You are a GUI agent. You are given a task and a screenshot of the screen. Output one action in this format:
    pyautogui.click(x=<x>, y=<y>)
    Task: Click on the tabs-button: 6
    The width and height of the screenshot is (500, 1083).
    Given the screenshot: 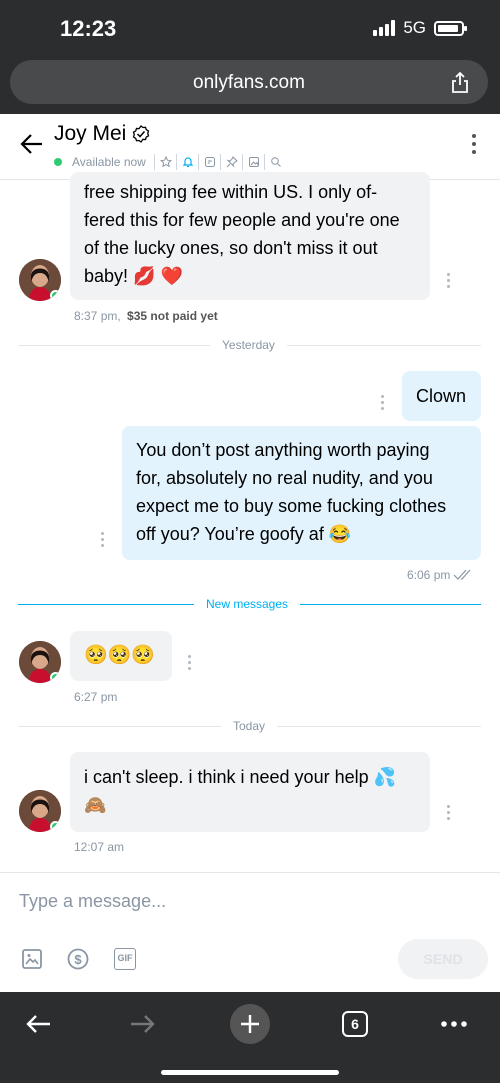 What is the action you would take?
    pyautogui.click(x=355, y=1024)
    